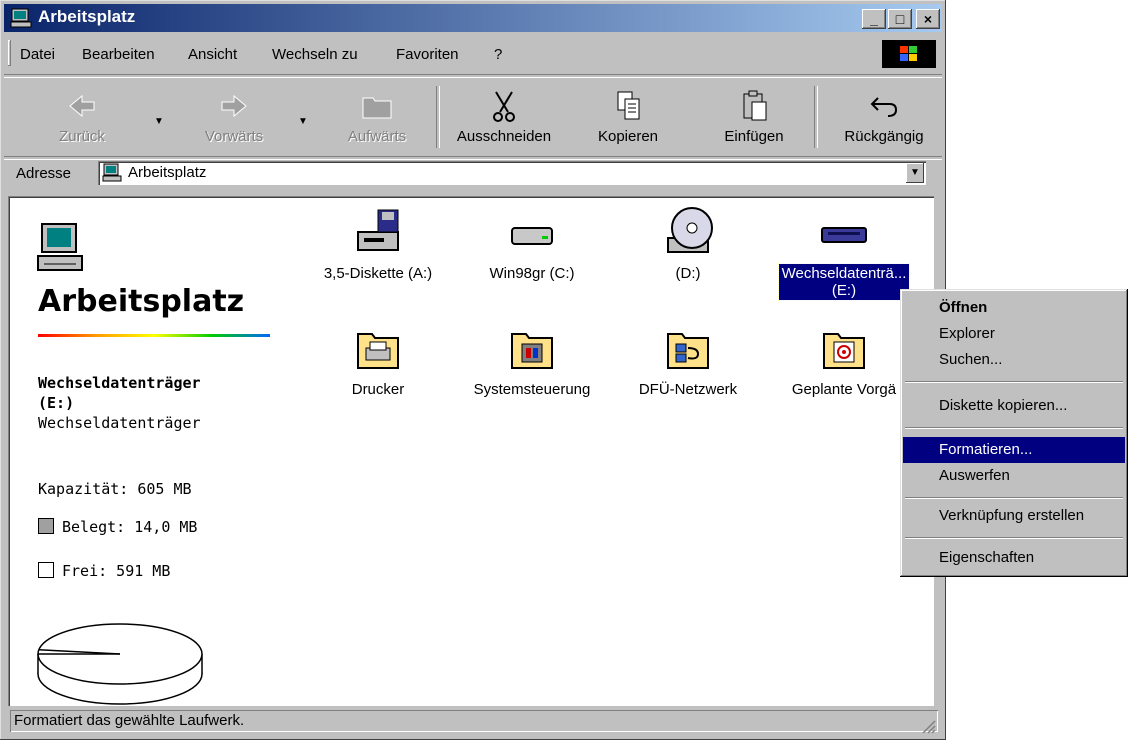 The width and height of the screenshot is (1131, 740). What do you see at coordinates (928, 726) in the screenshot?
I see `resize-grip-icon` at bounding box center [928, 726].